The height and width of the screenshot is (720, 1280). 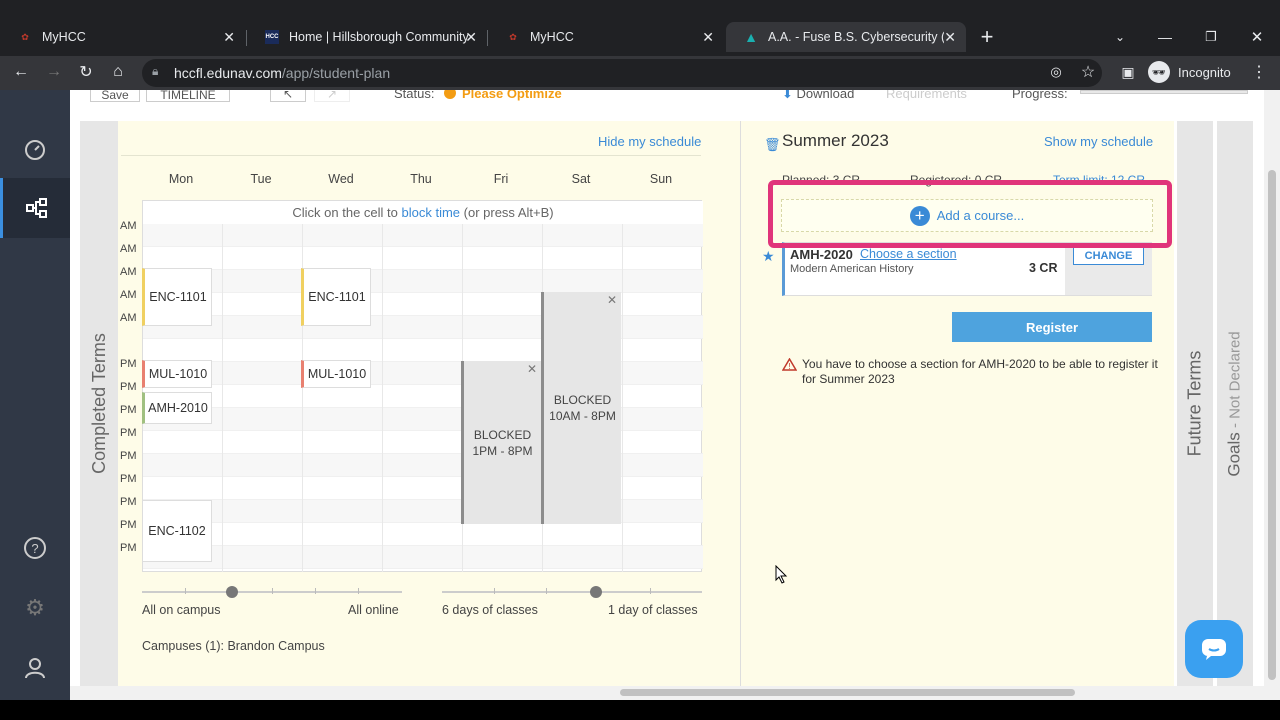 I want to click on incognito-indicator: 🕶︎ Incognito, so click(x=1189, y=72).